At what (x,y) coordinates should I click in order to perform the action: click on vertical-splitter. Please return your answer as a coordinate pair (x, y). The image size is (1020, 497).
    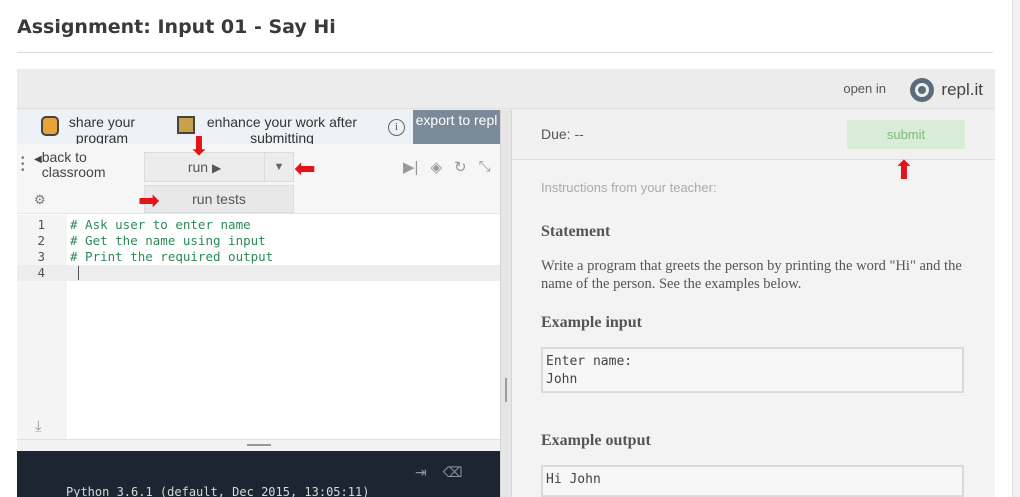
    Looking at the image, I should click on (506, 303).